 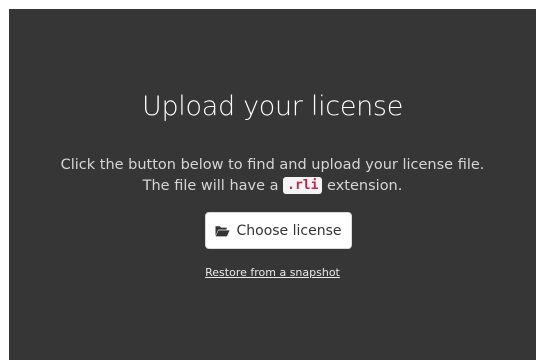 I want to click on restore-snapshot-link: Restore from a snapshot, so click(x=272, y=272).